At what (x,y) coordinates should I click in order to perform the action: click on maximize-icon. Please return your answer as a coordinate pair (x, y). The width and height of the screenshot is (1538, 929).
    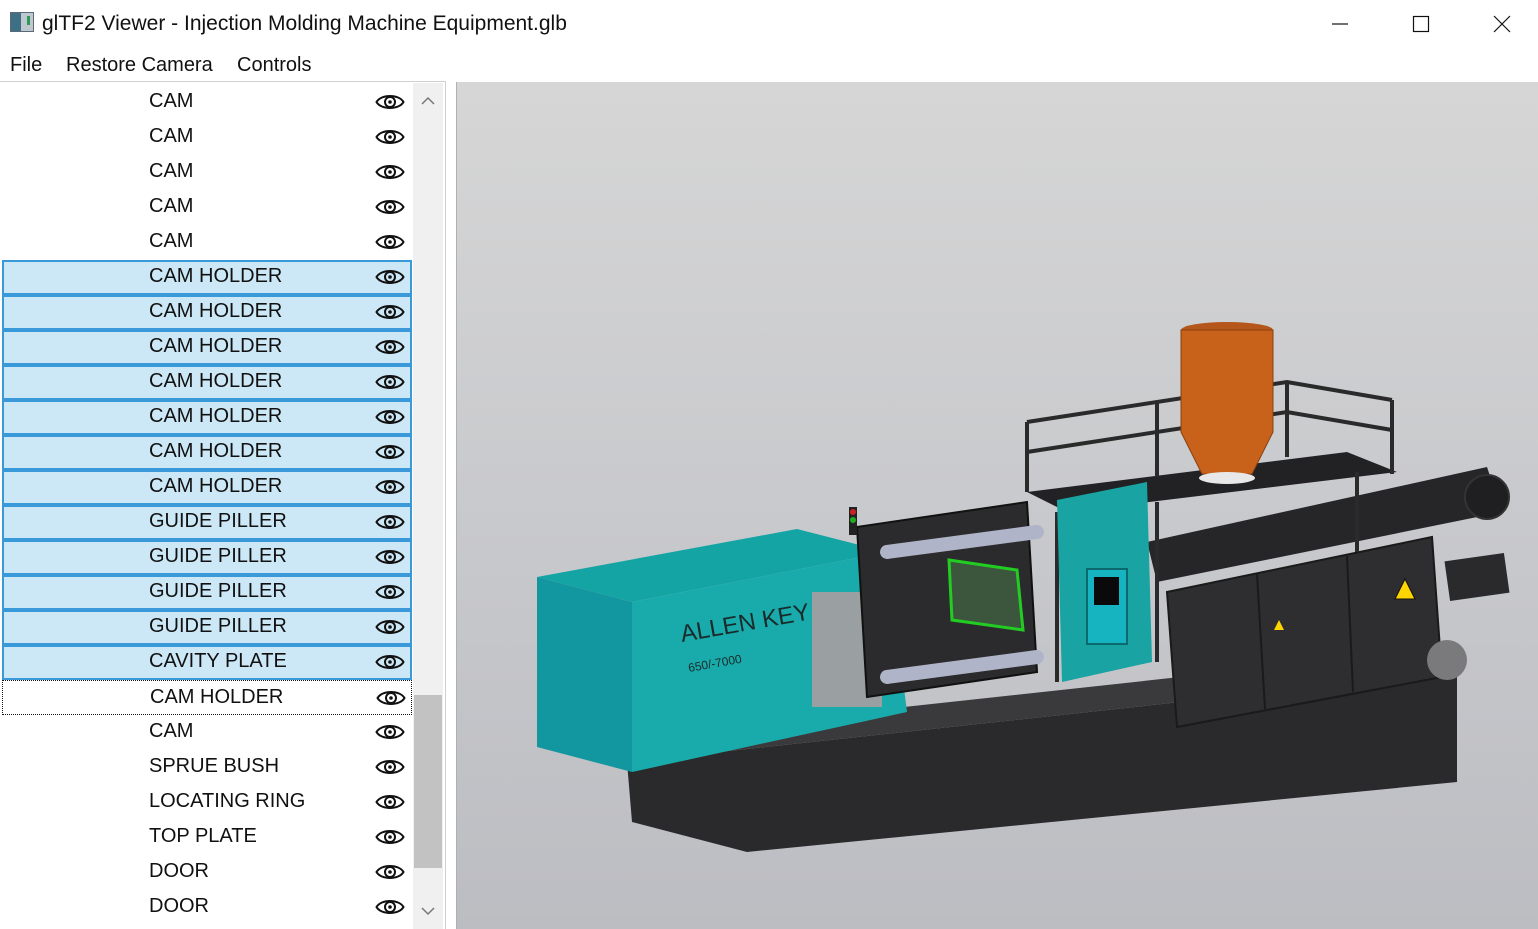
    Looking at the image, I should click on (1421, 24).